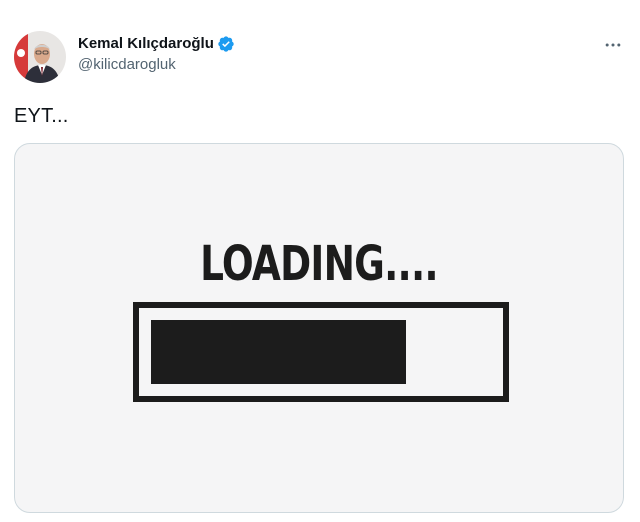 The height and width of the screenshot is (522, 640). I want to click on user-handle: @kilicdarogluk, so click(156, 65).